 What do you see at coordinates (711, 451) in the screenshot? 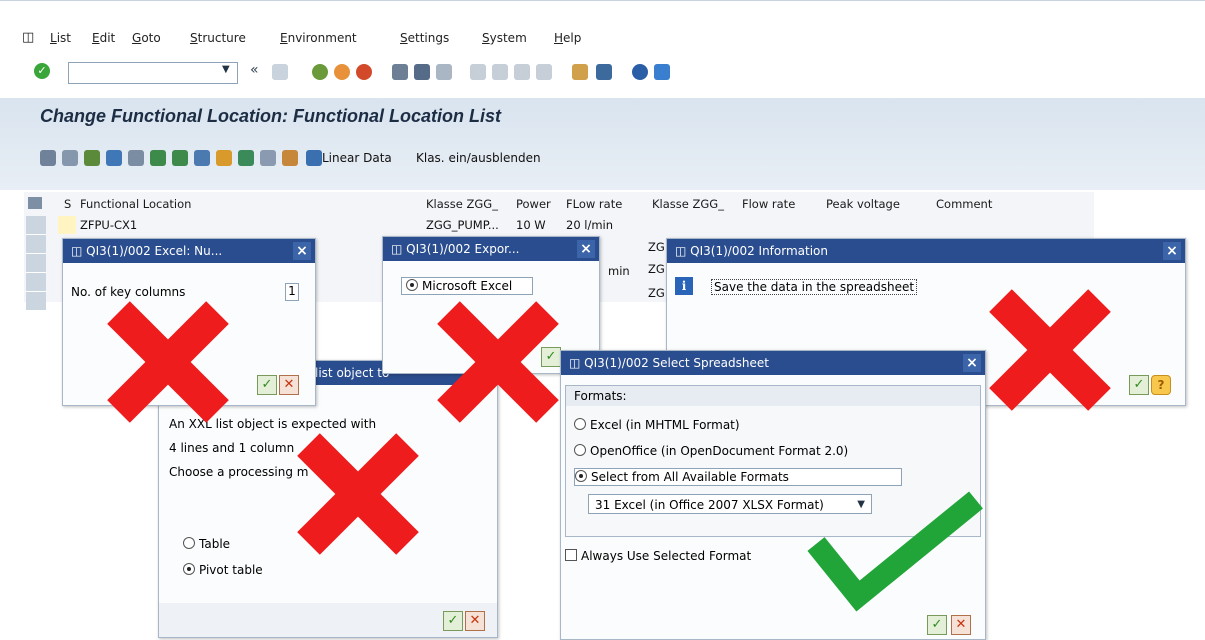
I see `radio-opendocument: OpenOffice (in OpenDocument Format 2.0)` at bounding box center [711, 451].